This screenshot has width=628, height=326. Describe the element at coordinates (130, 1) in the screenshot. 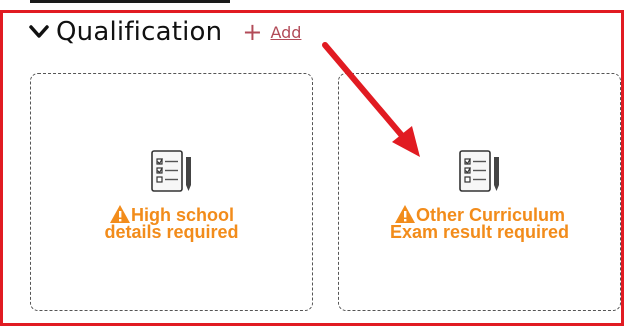

I see `top-divider` at that location.